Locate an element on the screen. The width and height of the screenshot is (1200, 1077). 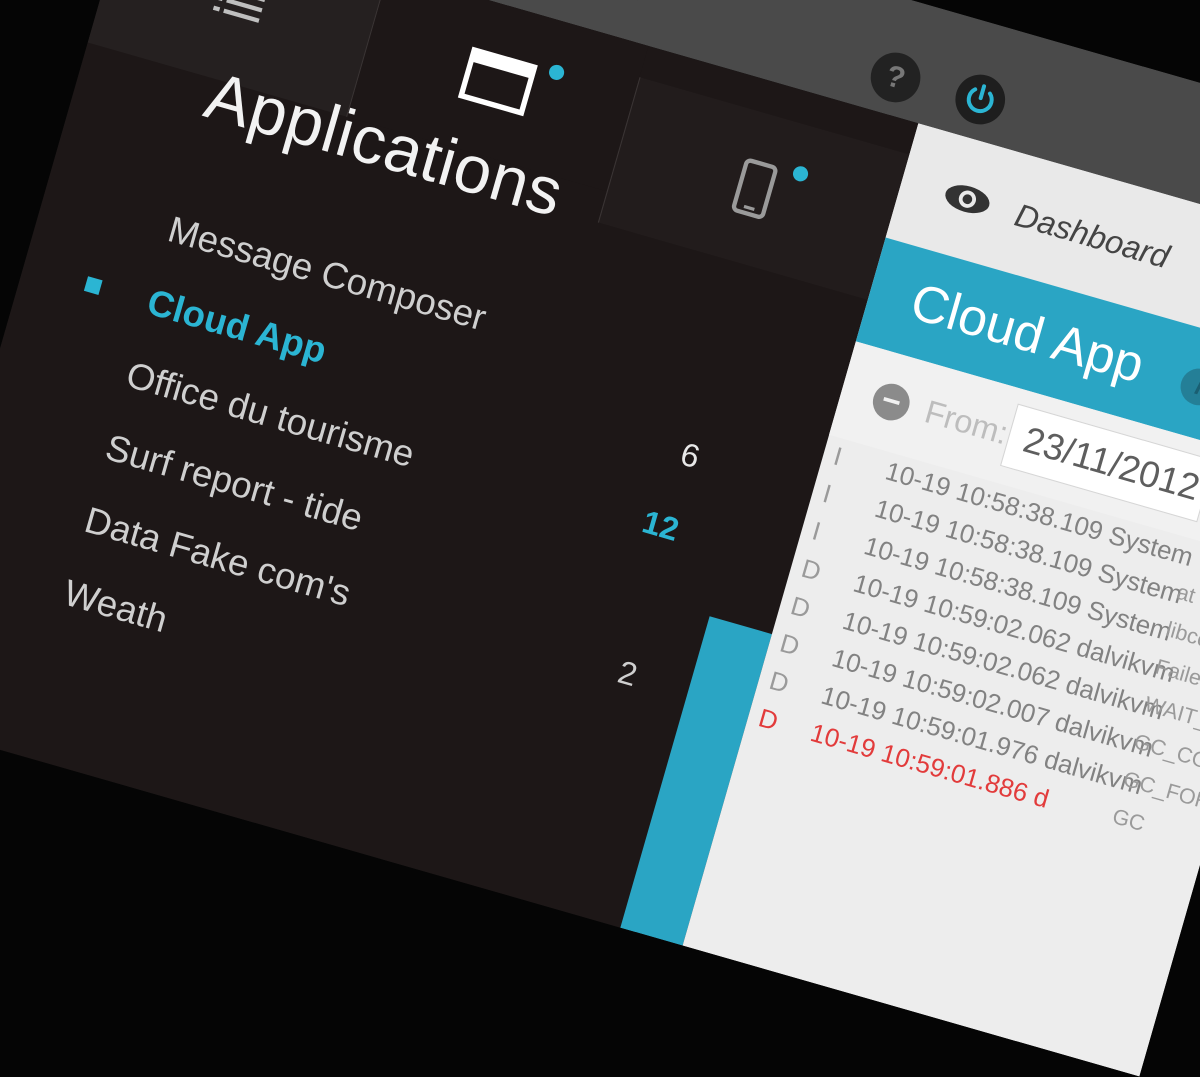
from-label: From: is located at coordinates (966, 423).